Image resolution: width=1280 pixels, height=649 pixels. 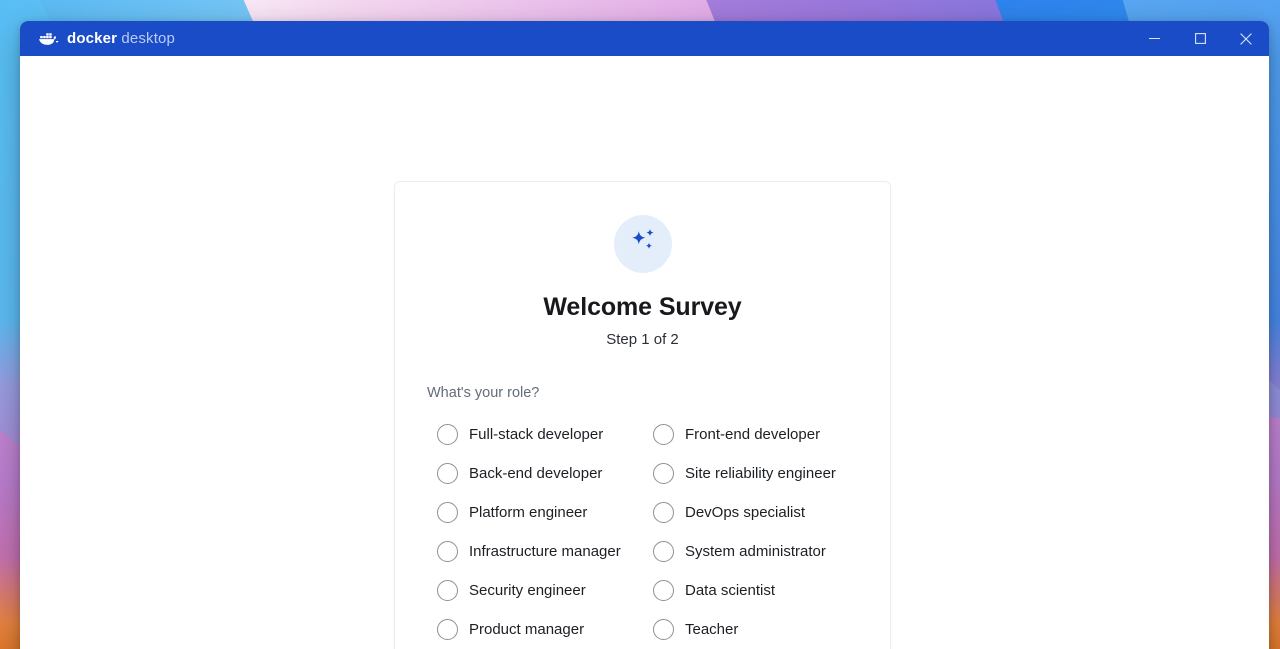 What do you see at coordinates (644, 38) in the screenshot?
I see `window-titlebar: docker desktop` at bounding box center [644, 38].